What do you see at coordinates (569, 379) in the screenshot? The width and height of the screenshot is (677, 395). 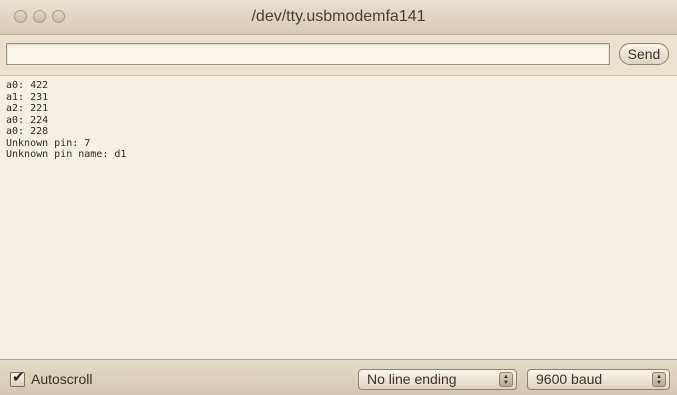 I see `baud-rate-value: 9600 baud` at bounding box center [569, 379].